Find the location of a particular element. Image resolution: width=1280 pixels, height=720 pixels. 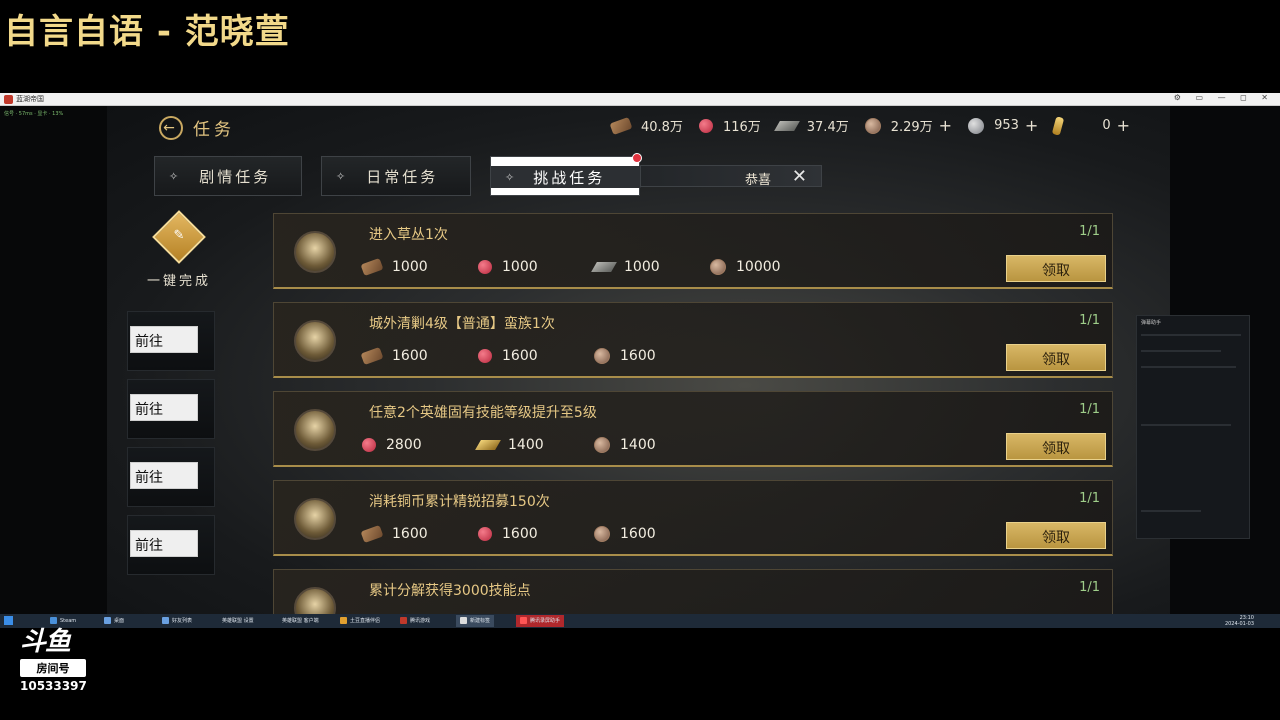

app-icon is located at coordinates (8, 99).